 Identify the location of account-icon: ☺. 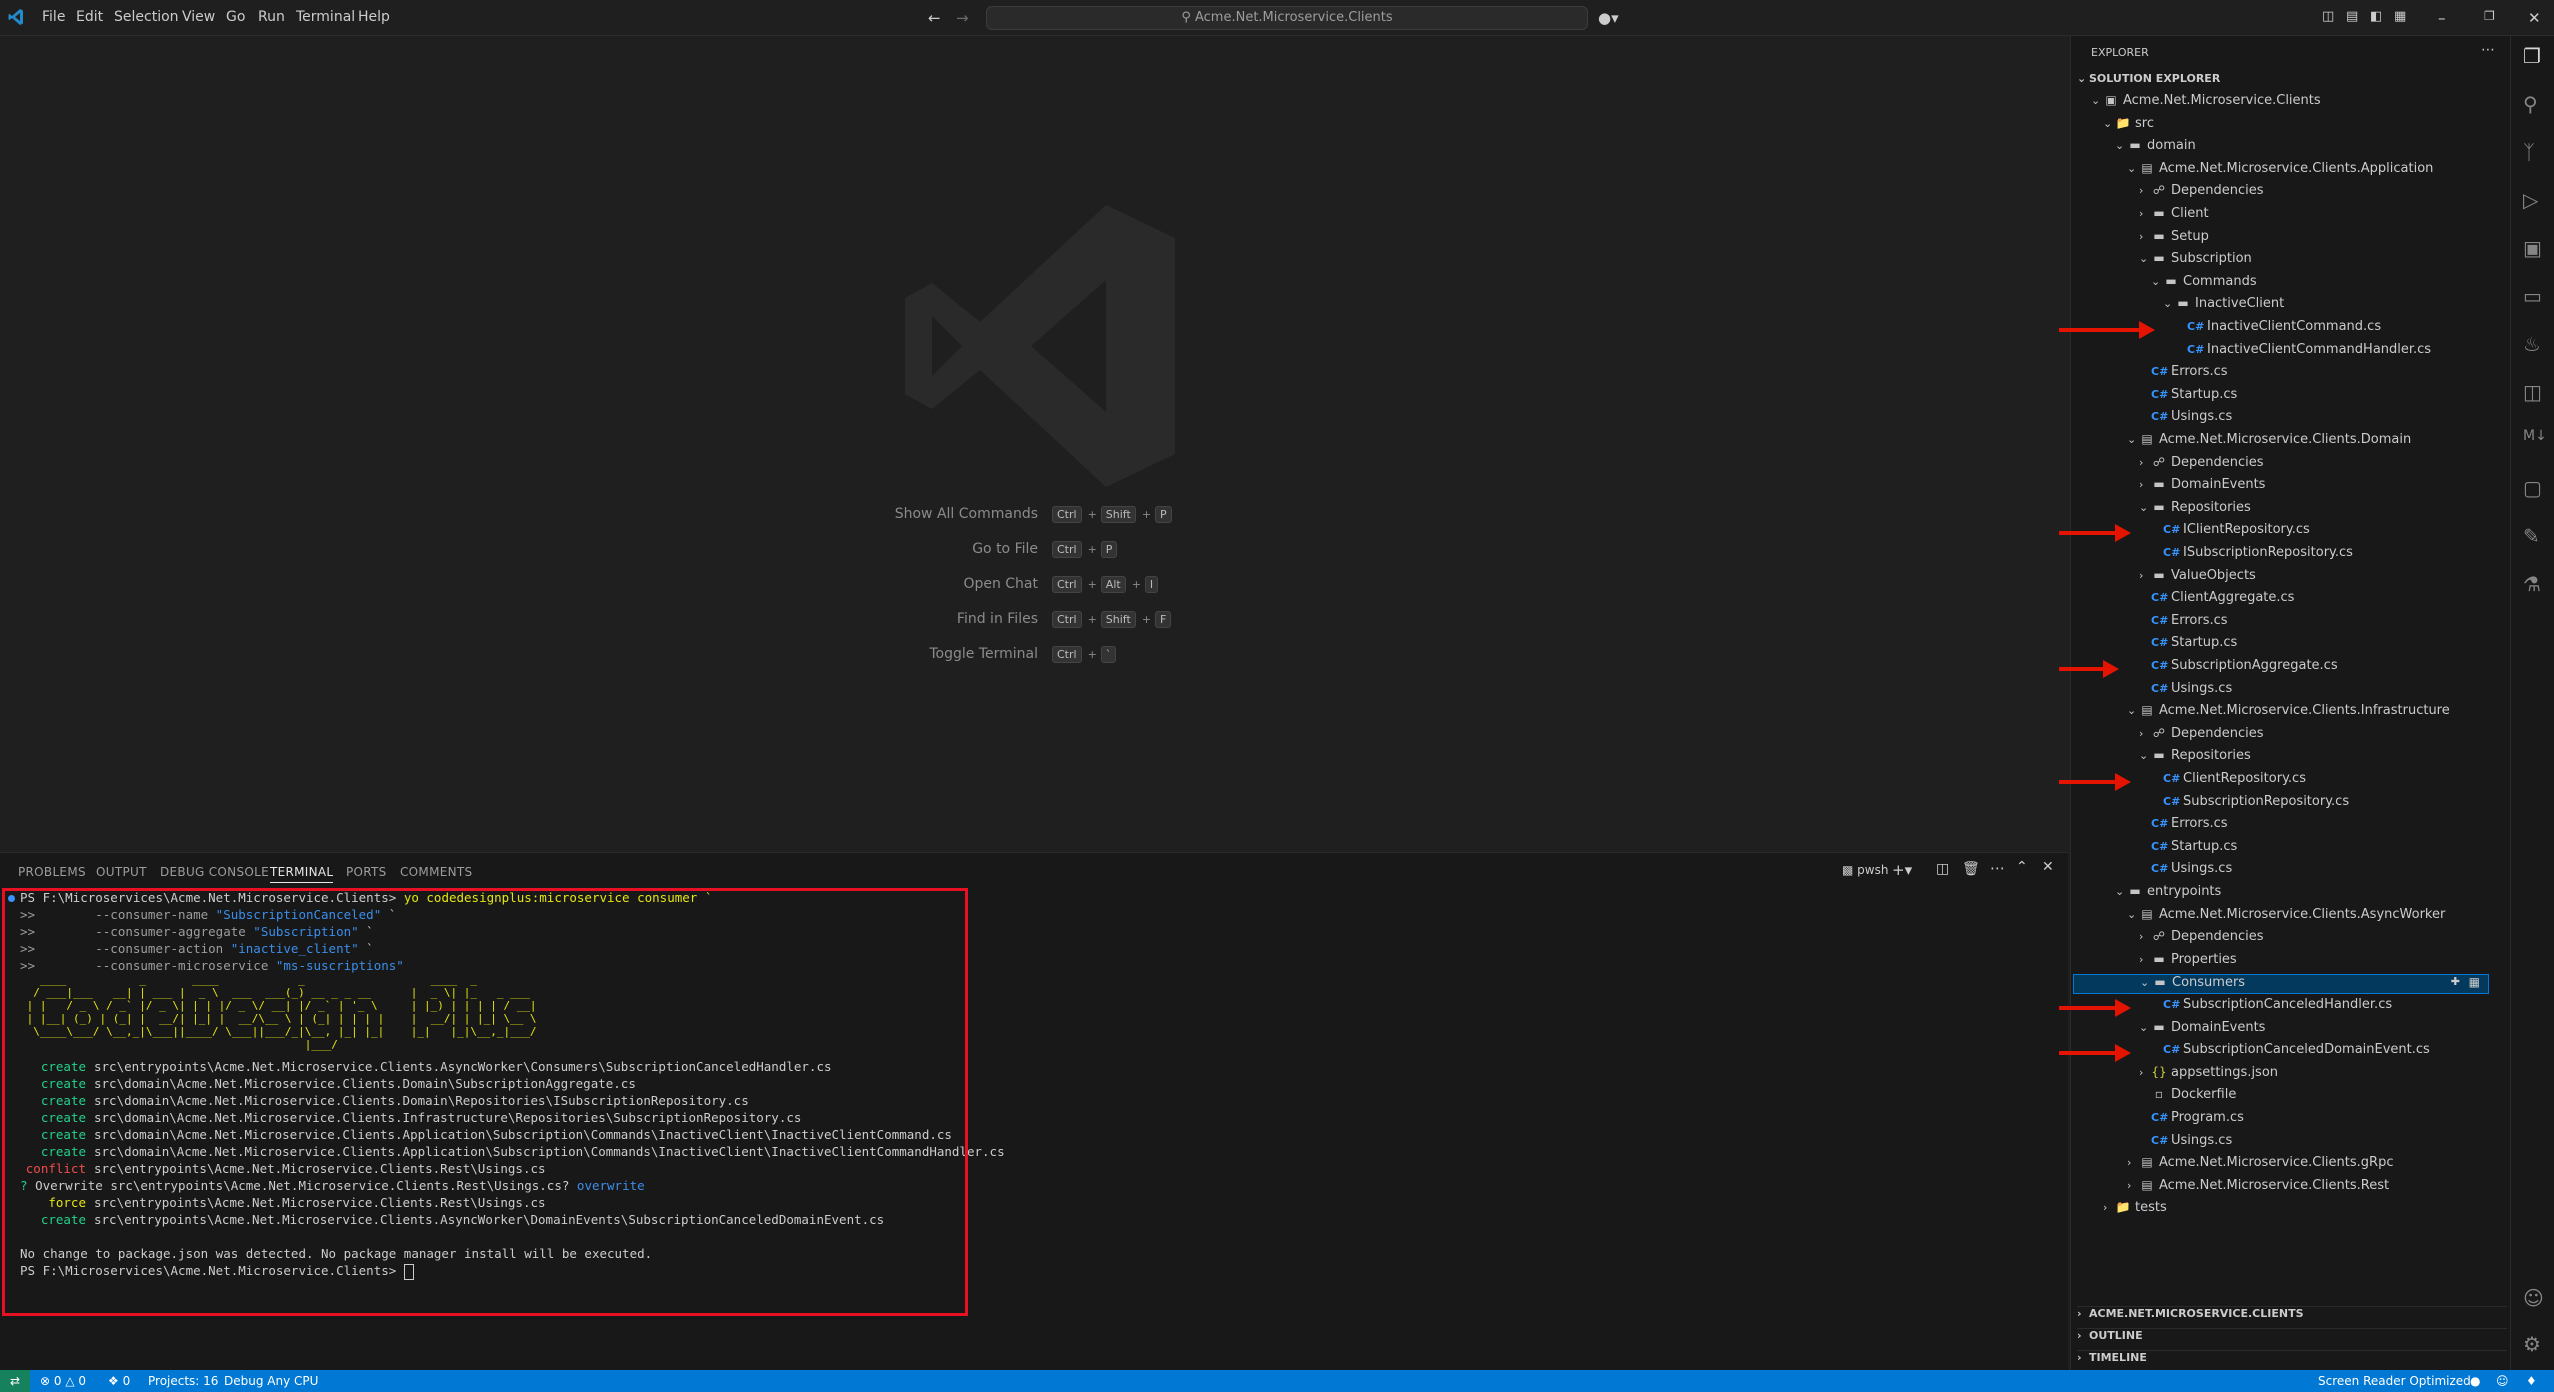
(2533, 1298).